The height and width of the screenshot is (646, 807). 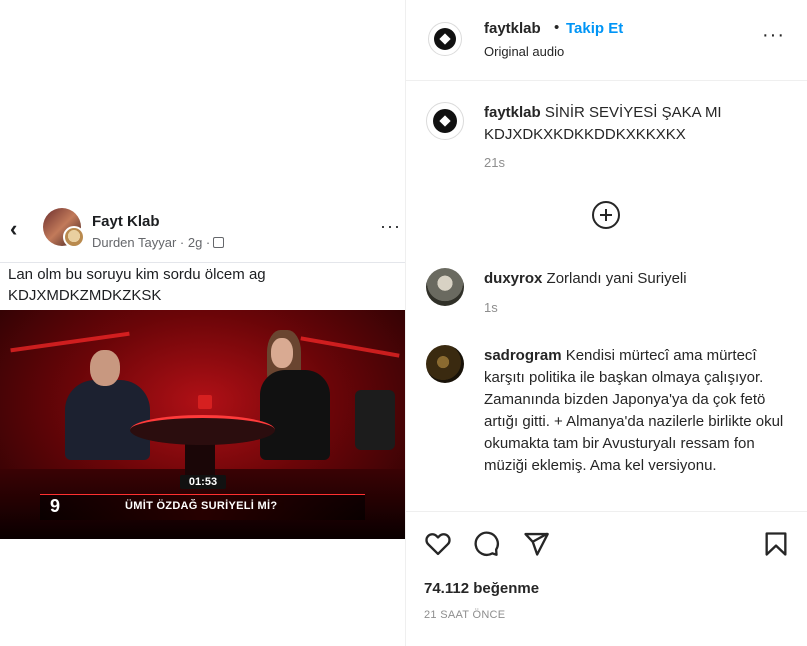 What do you see at coordinates (523, 355) in the screenshot?
I see `comment-username: sadrogram` at bounding box center [523, 355].